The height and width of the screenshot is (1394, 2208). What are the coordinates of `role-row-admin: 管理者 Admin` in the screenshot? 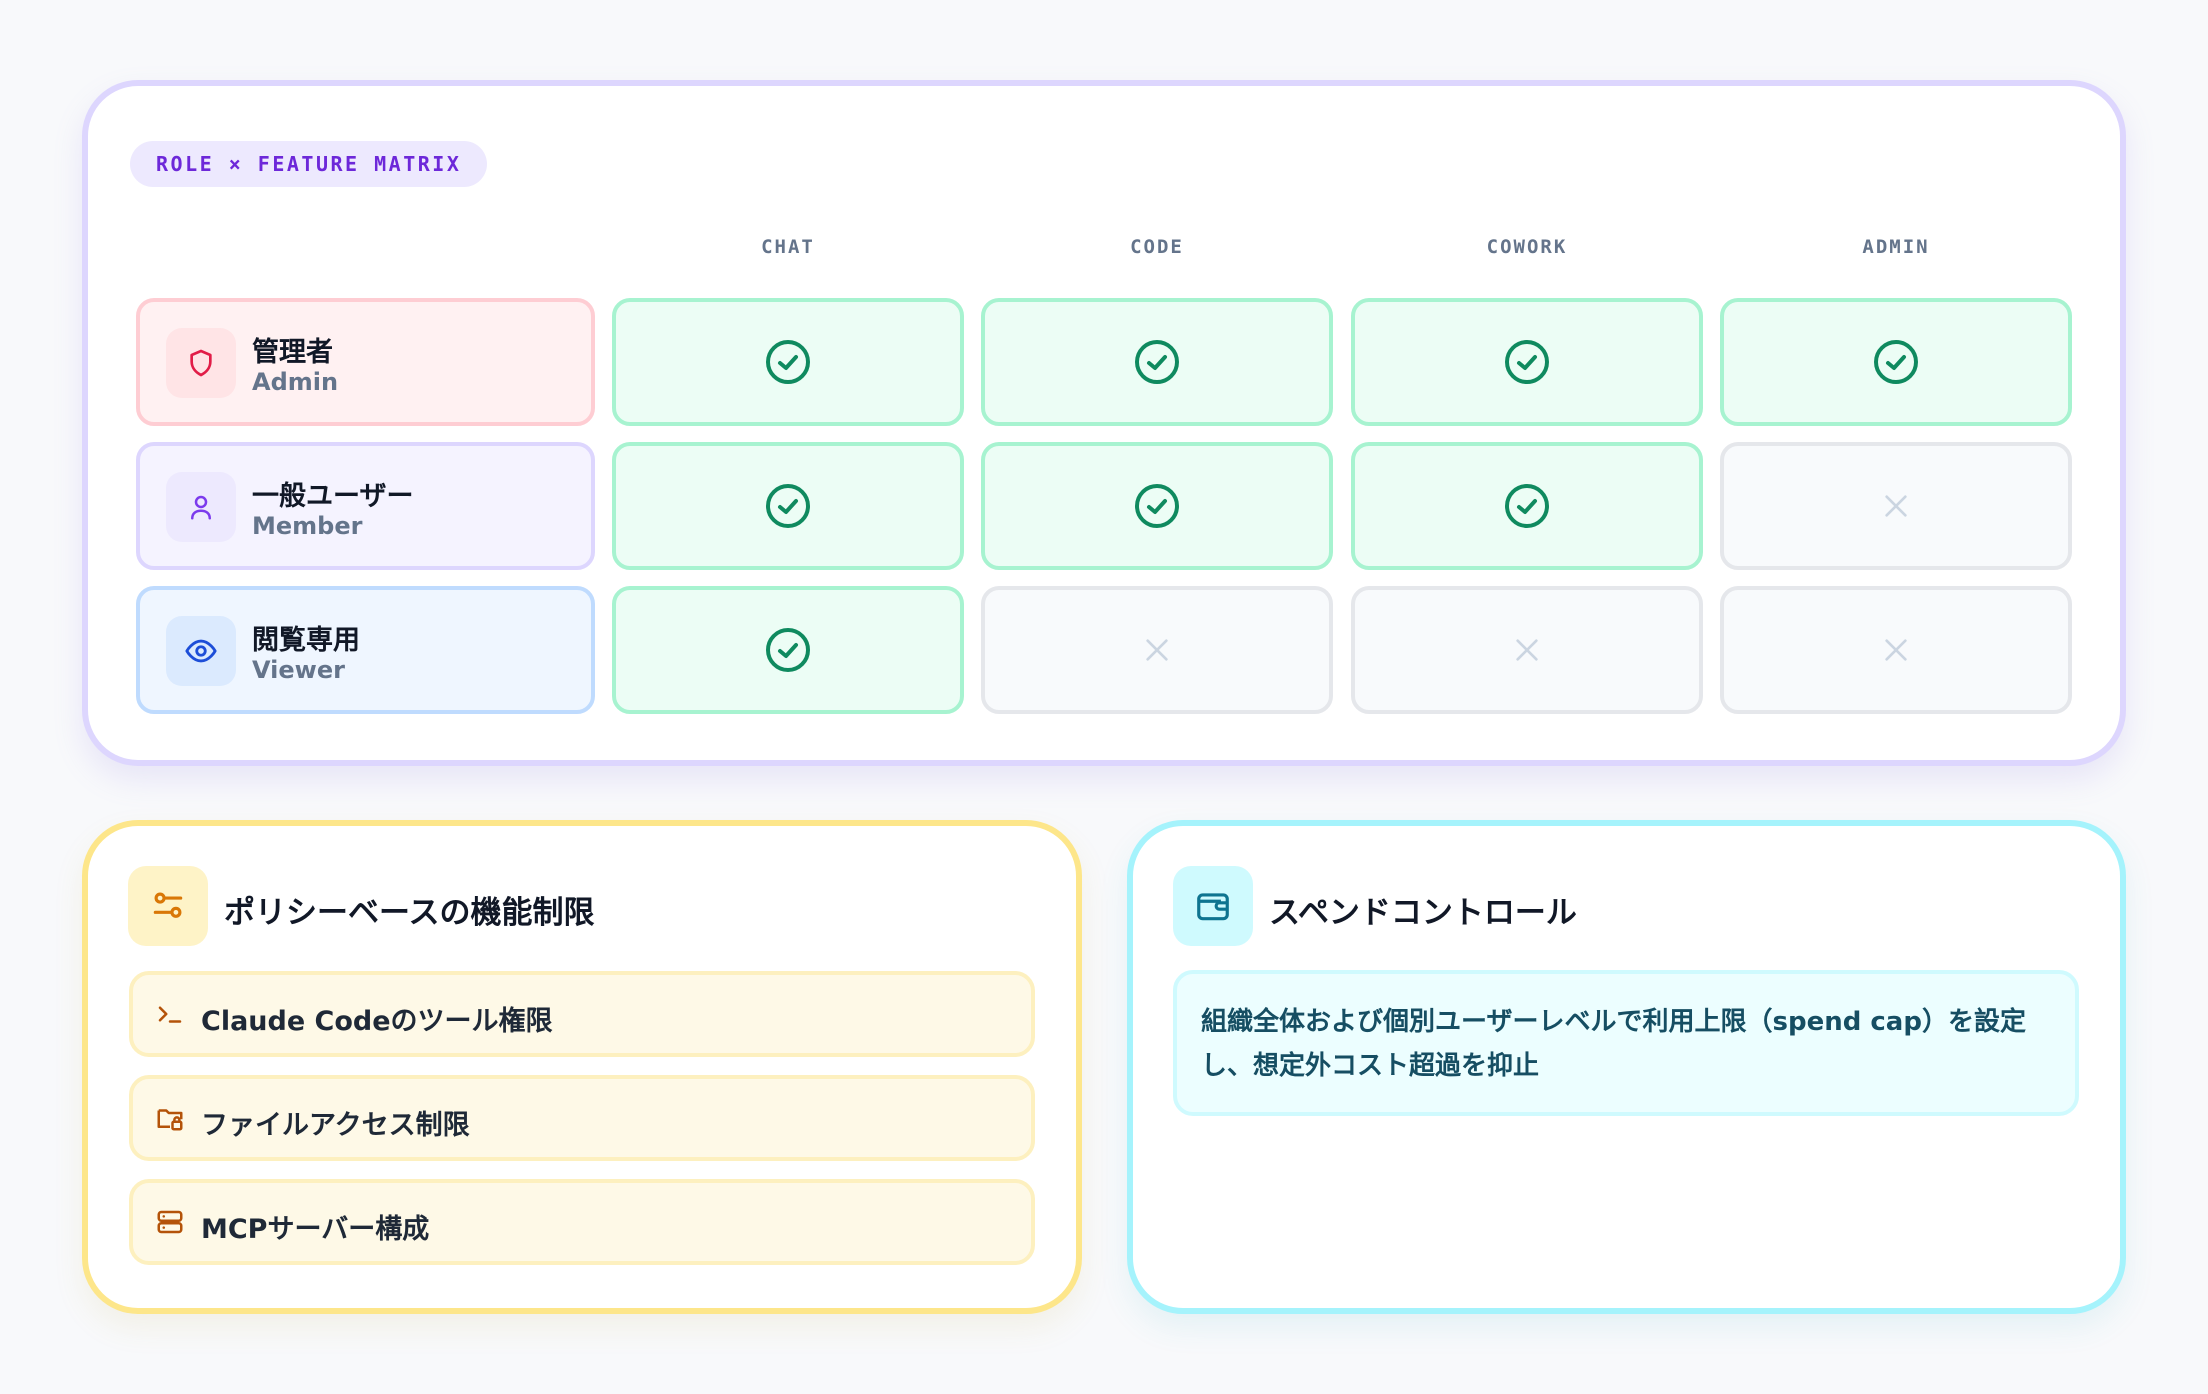 It's located at (365, 362).